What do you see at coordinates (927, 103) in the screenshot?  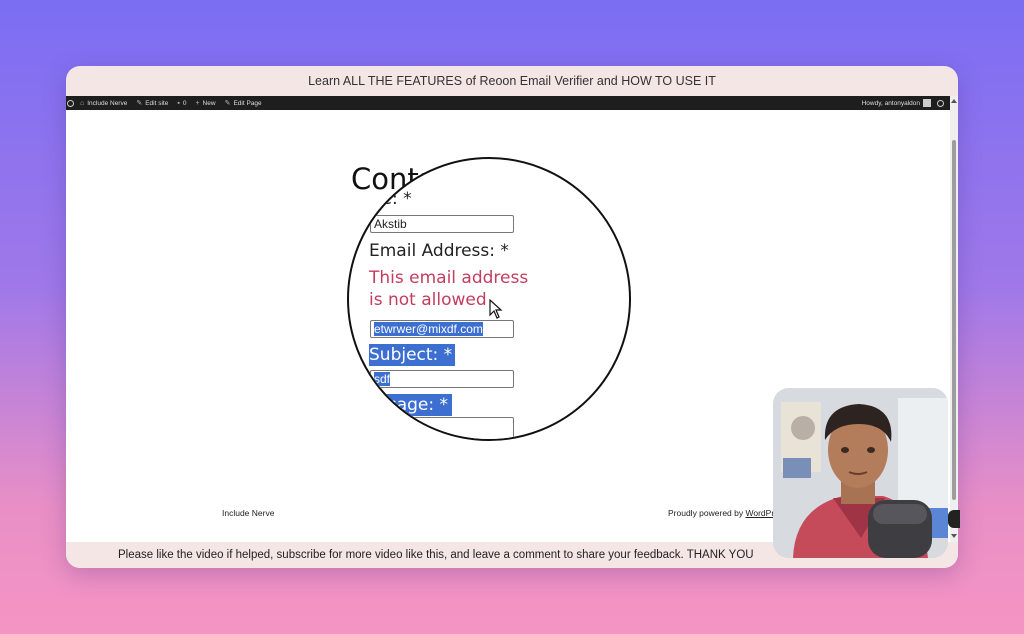 I see `avatar` at bounding box center [927, 103].